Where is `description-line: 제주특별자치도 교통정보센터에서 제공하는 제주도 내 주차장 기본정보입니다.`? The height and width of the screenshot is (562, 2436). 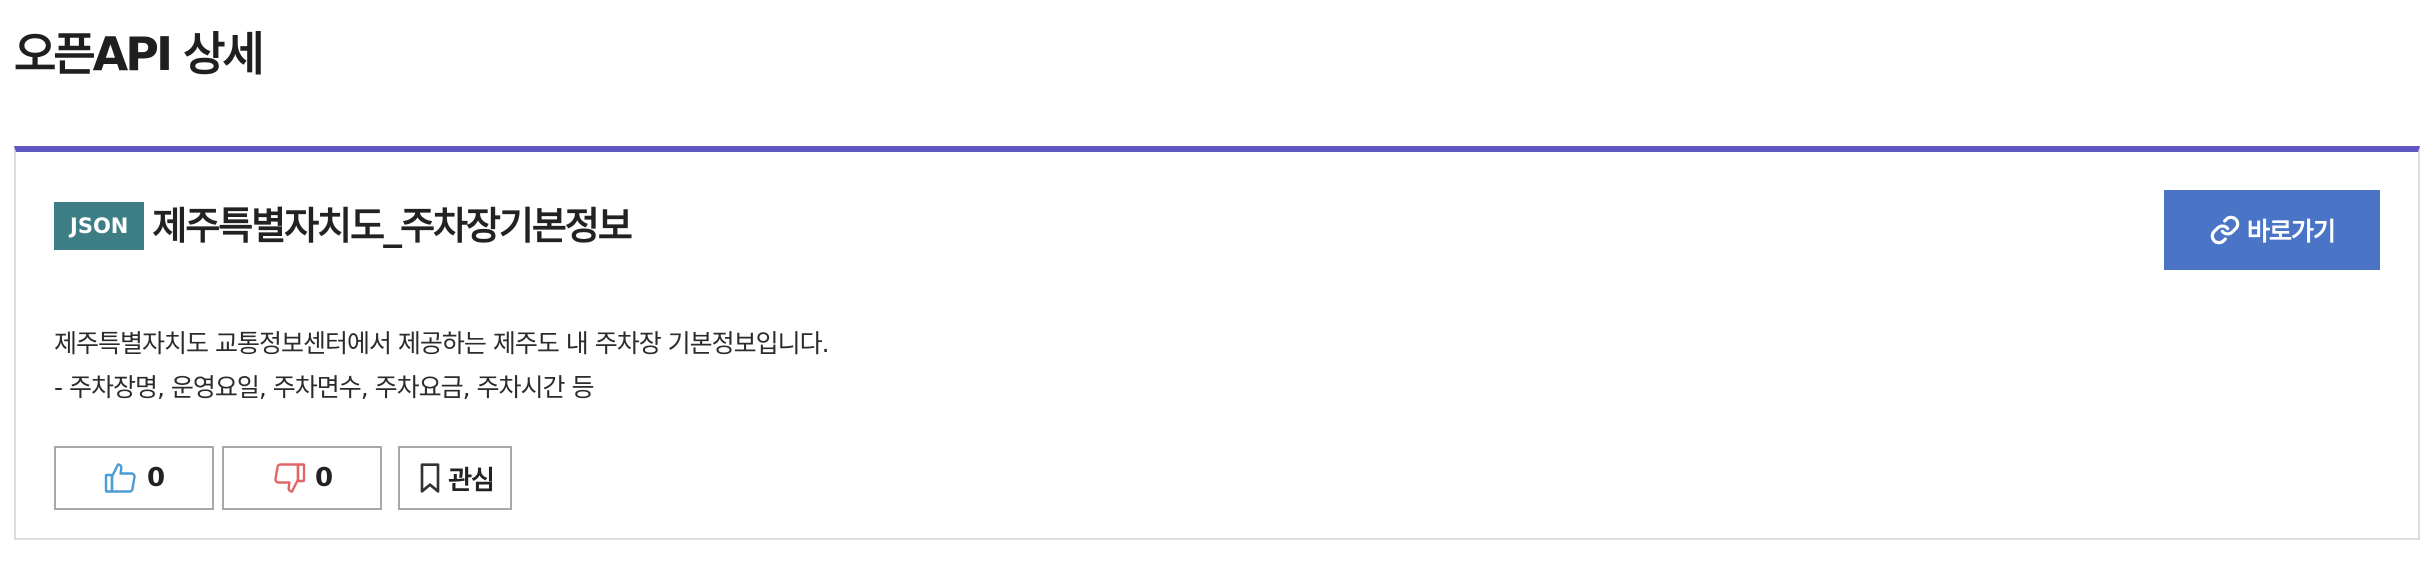
description-line: 제주특별자치도 교통정보센터에서 제공하는 제주도 내 주차장 기본정보입니다. is located at coordinates (442, 343).